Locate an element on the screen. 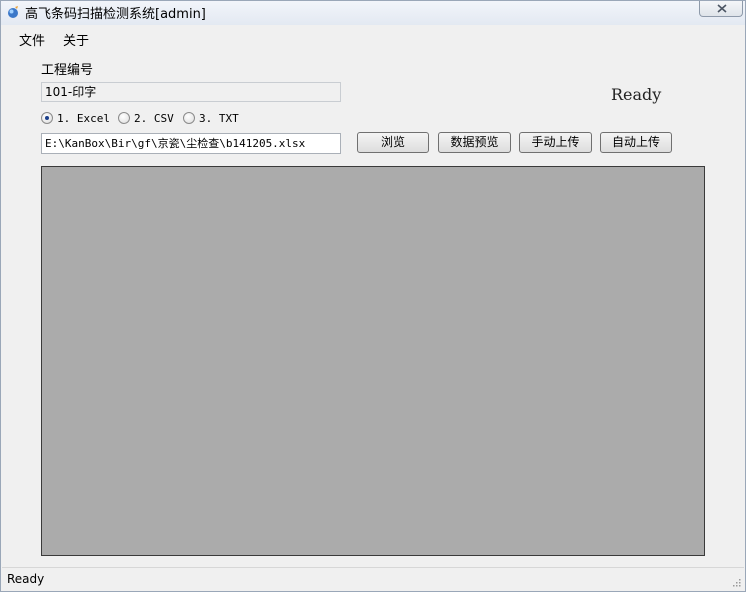  ready-status-label: Ready is located at coordinates (636, 94).